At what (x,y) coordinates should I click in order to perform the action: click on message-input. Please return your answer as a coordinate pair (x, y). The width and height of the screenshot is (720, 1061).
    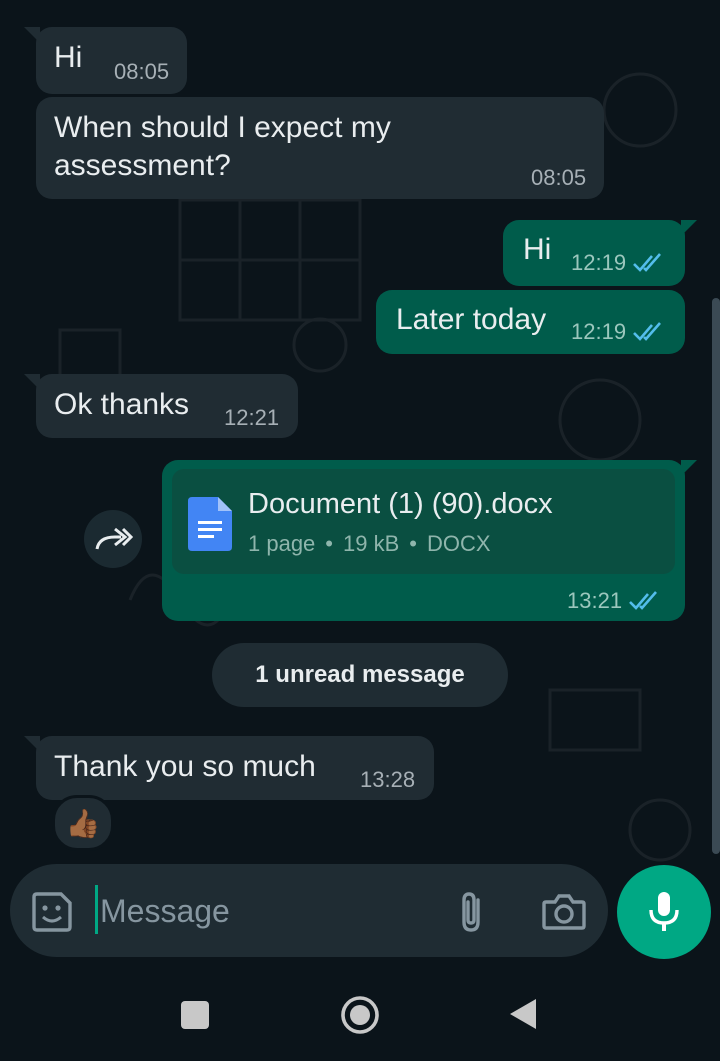
    Looking at the image, I should click on (265, 911).